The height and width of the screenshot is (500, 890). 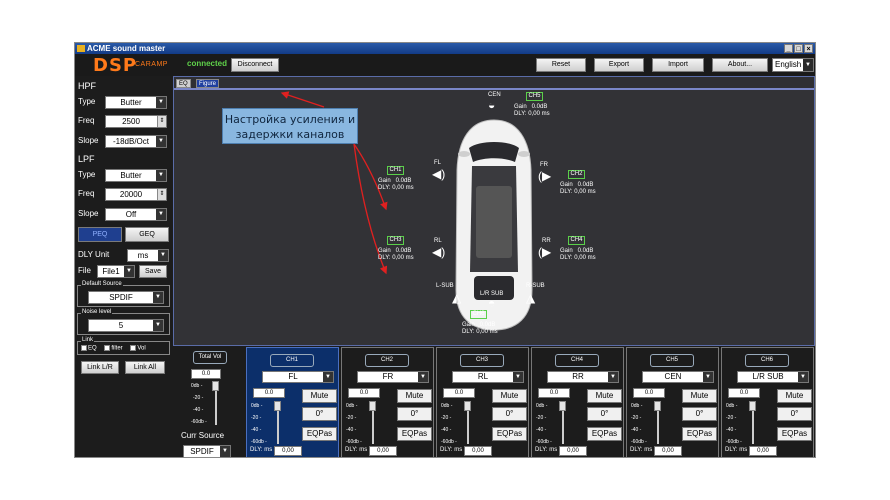 I want to click on noise-level-select: 5 ▼, so click(x=126, y=325).